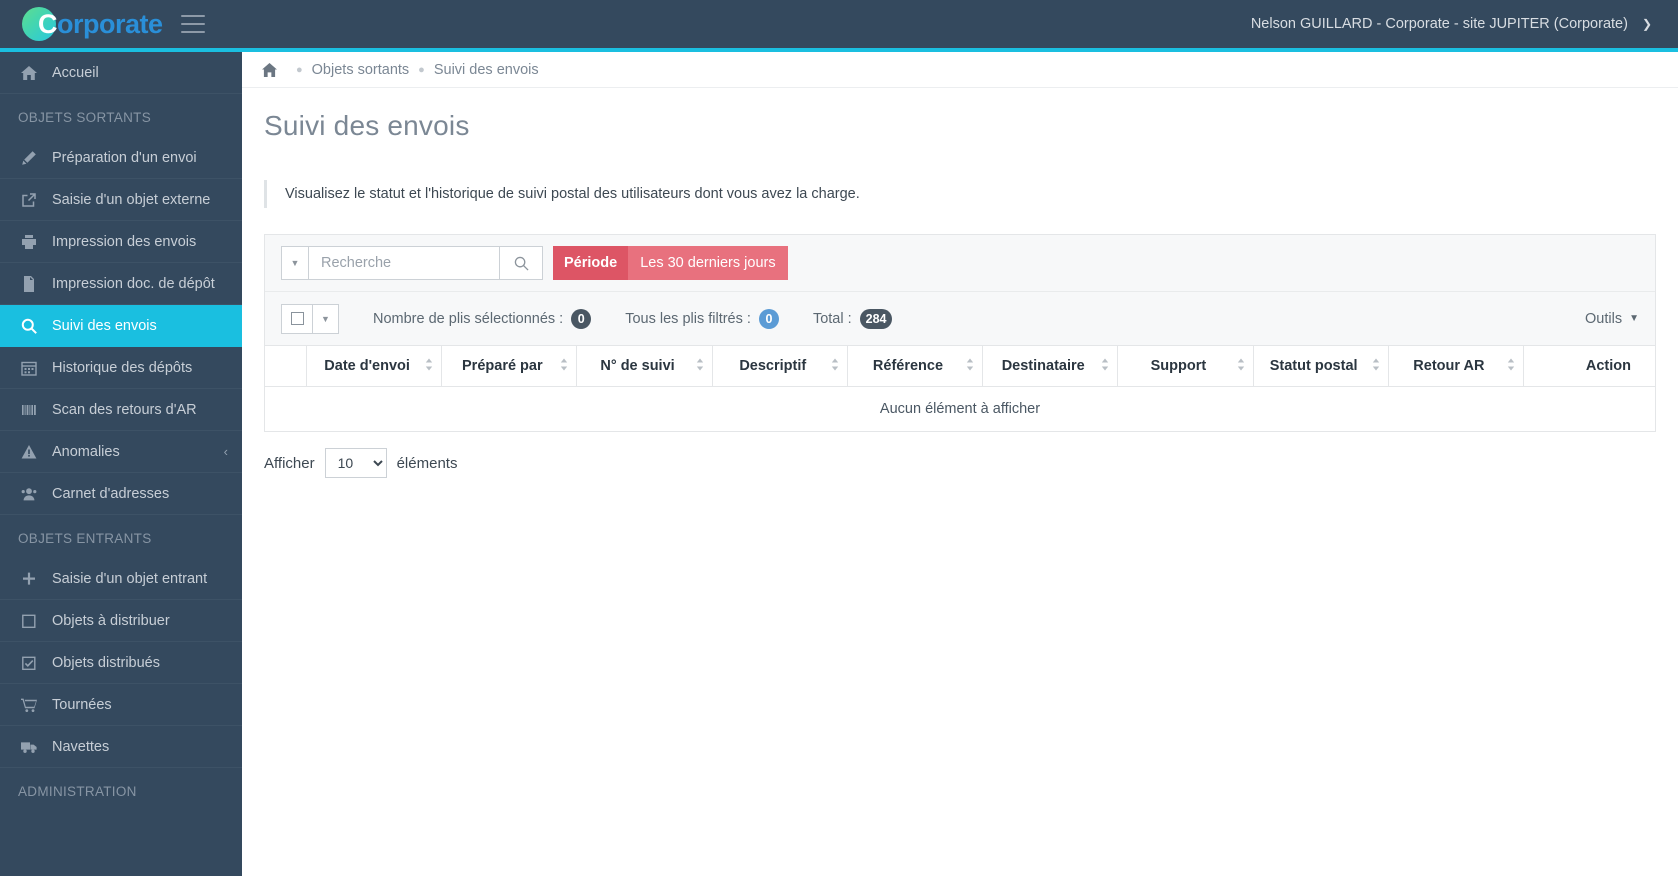 The width and height of the screenshot is (1678, 876). Describe the element at coordinates (29, 579) in the screenshot. I see `plus-icon` at that location.